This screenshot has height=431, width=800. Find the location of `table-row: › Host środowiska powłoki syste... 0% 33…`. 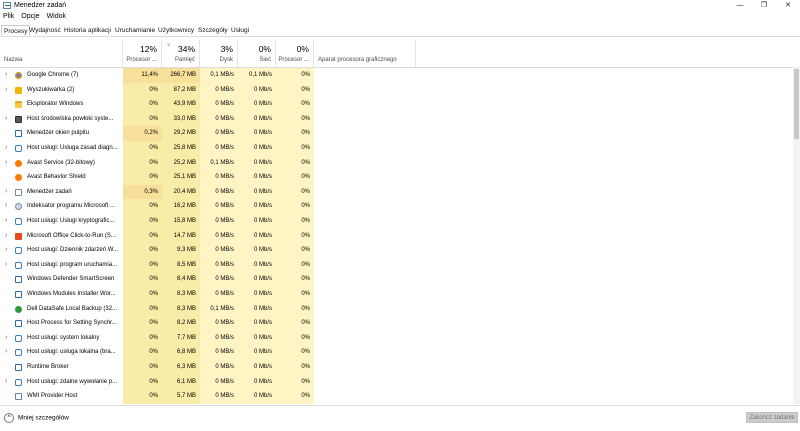

table-row: › Host środowiska powłoki syste... 0% 33… is located at coordinates (400, 119).